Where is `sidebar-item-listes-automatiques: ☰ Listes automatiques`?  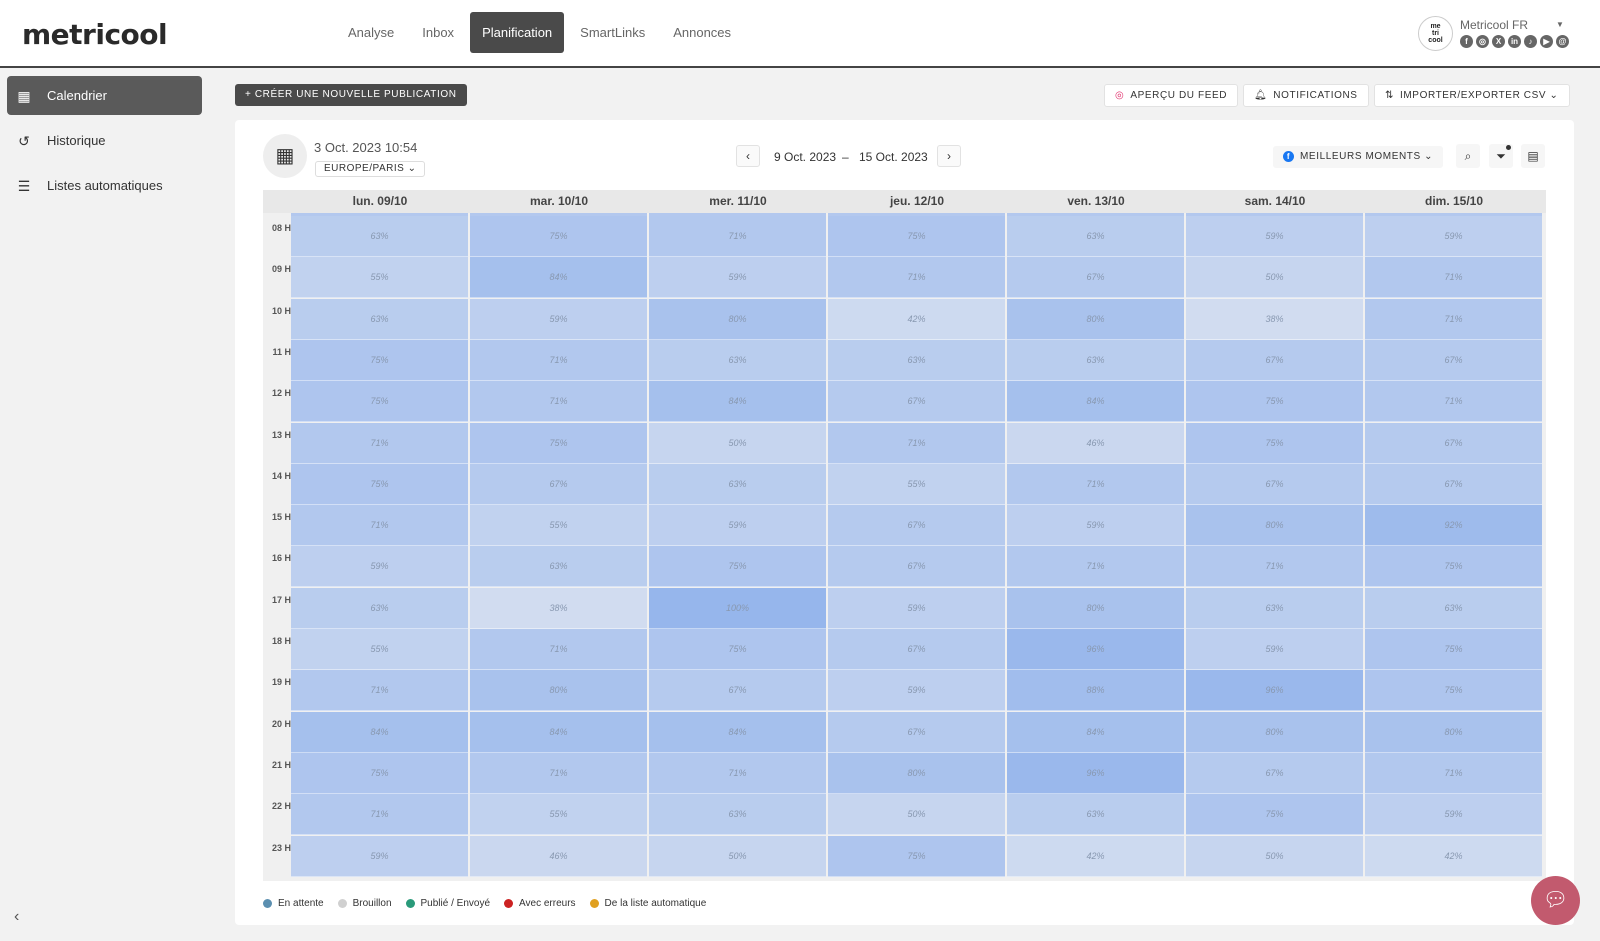 sidebar-item-listes-automatiques: ☰ Listes automatiques is located at coordinates (104, 185).